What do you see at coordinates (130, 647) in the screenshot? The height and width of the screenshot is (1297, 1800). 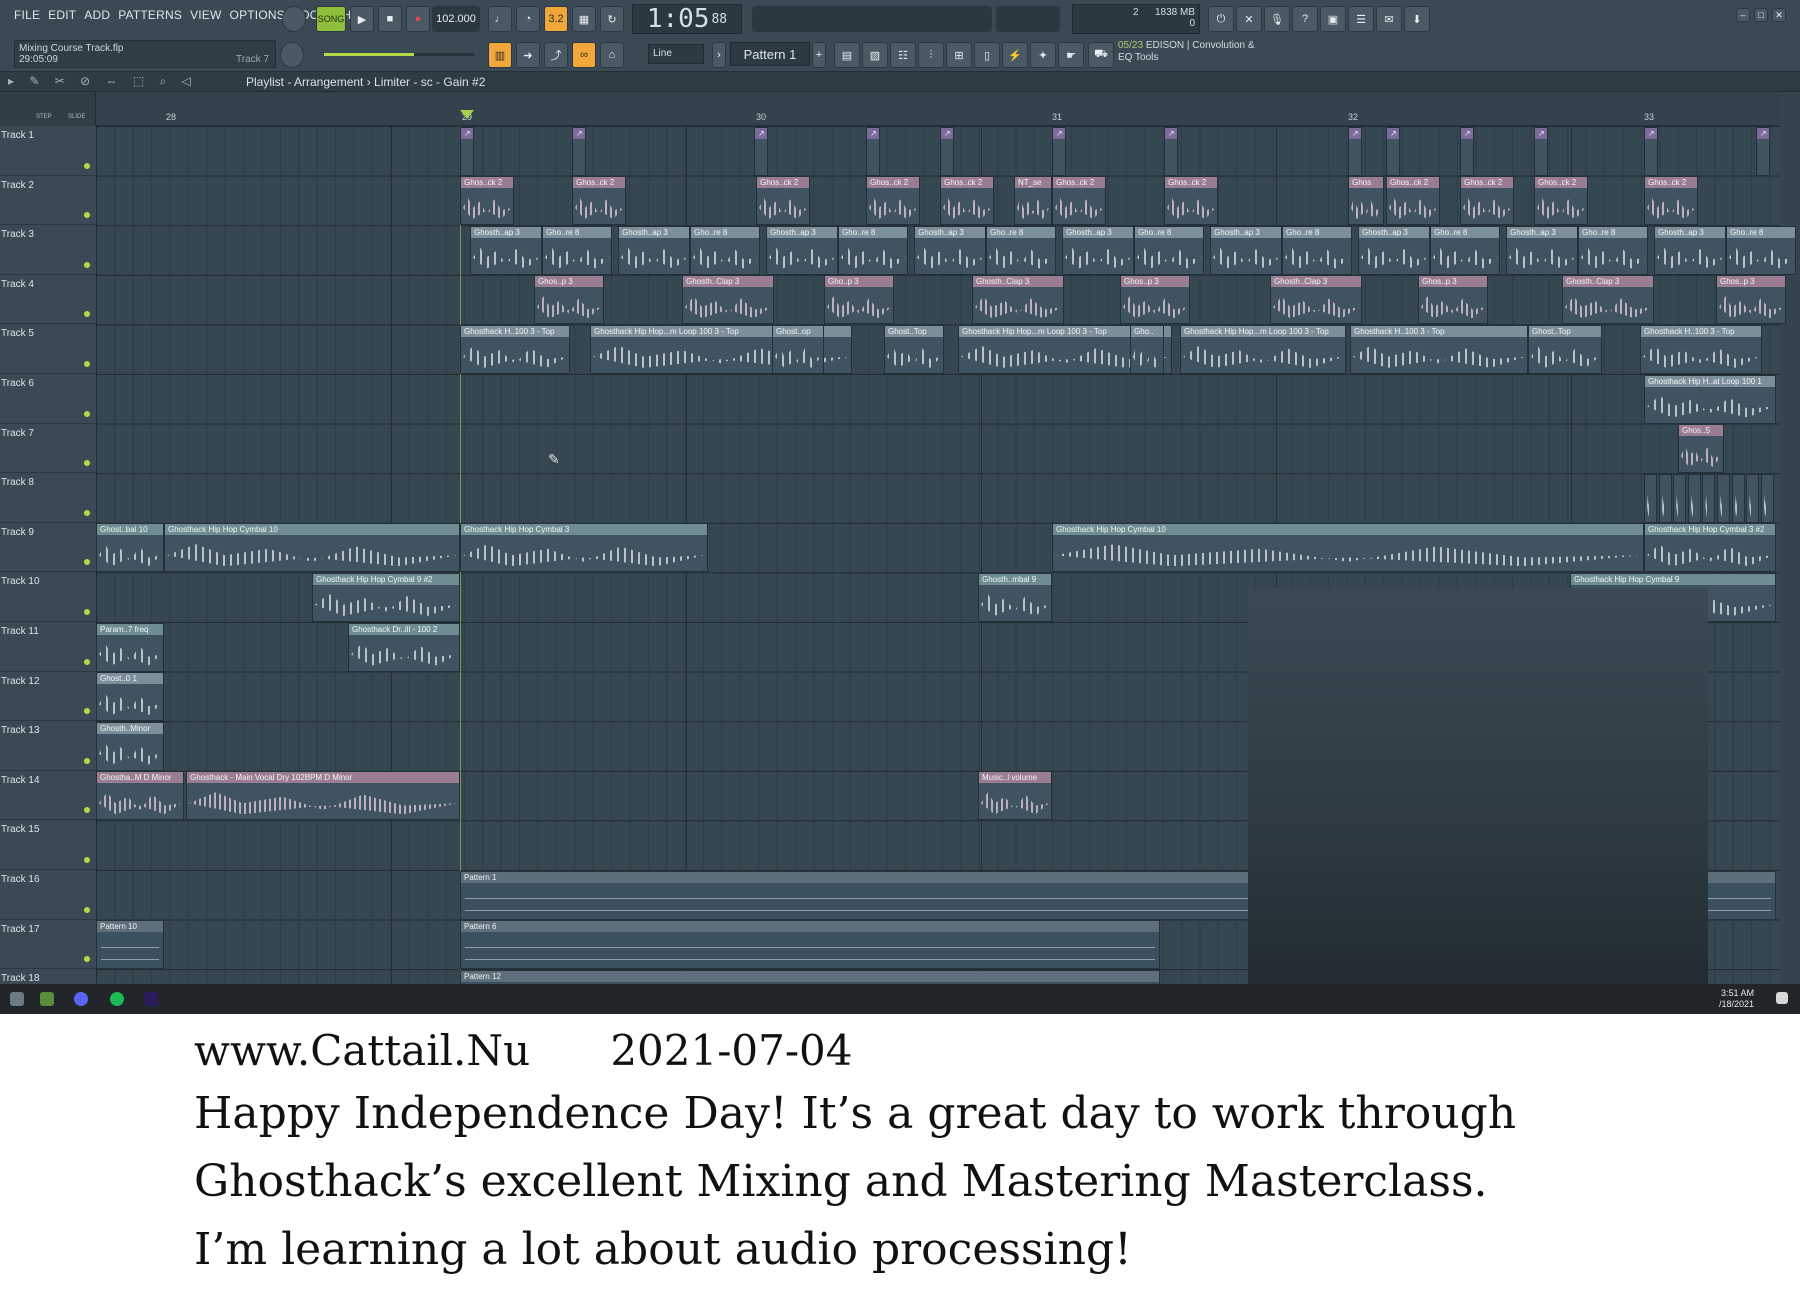 I see `audio-clip: Param..7 freq` at bounding box center [130, 647].